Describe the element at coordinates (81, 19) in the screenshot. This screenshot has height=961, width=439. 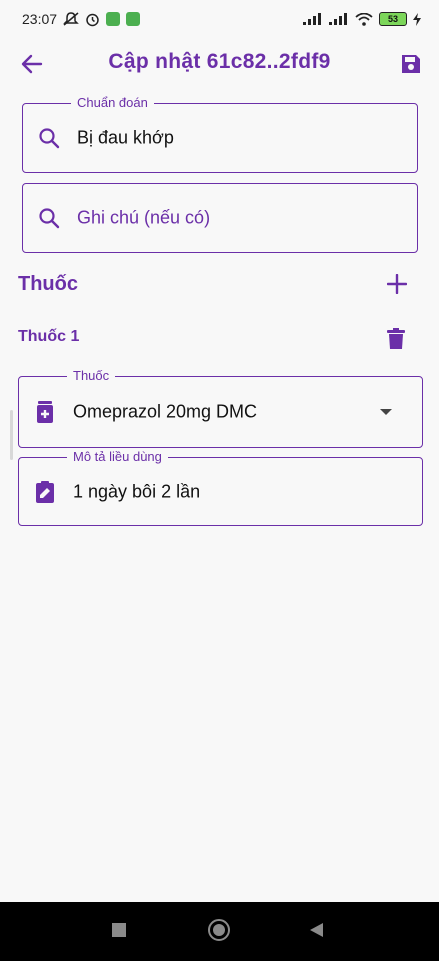
I see `status-left: 23:07` at that location.